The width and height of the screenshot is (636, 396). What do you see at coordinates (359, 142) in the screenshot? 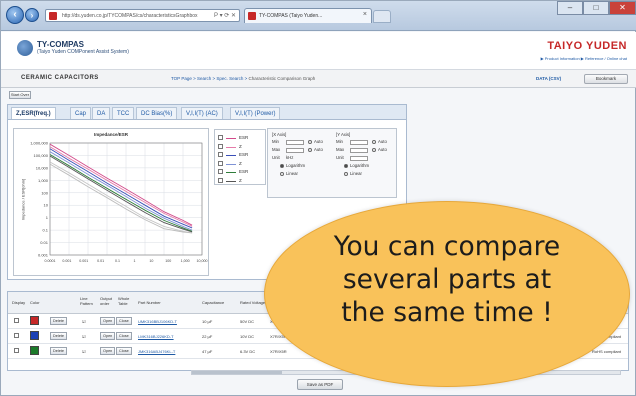
I see `y-min-input` at bounding box center [359, 142].